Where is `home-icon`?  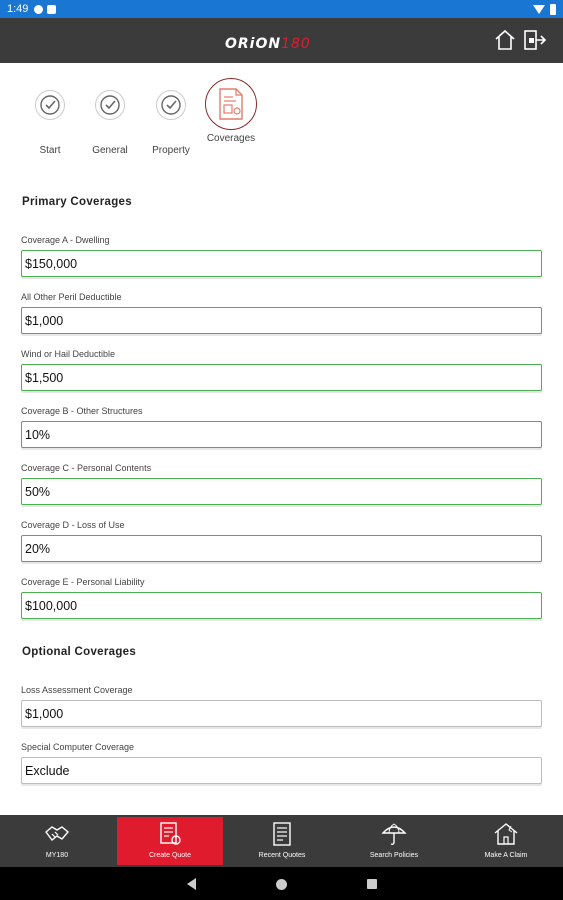
home-icon is located at coordinates (505, 39).